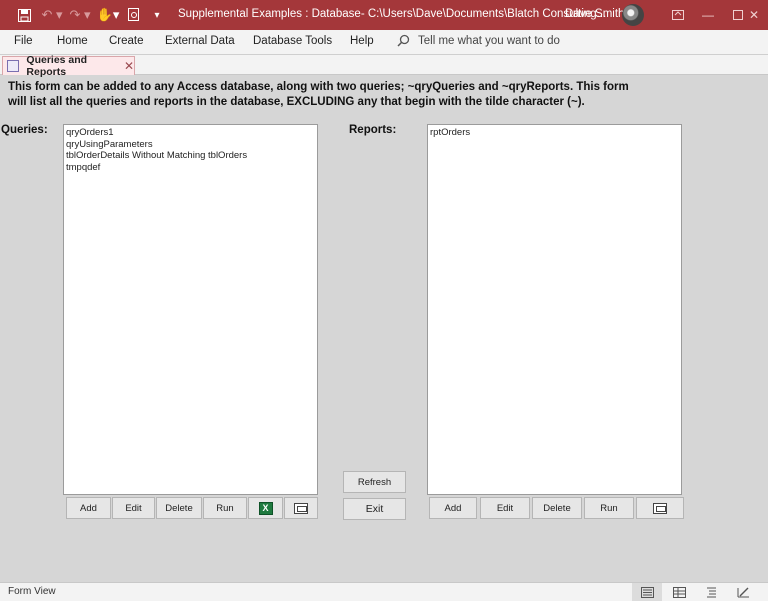  Describe the element at coordinates (403, 40) in the screenshot. I see `search-icon` at that location.